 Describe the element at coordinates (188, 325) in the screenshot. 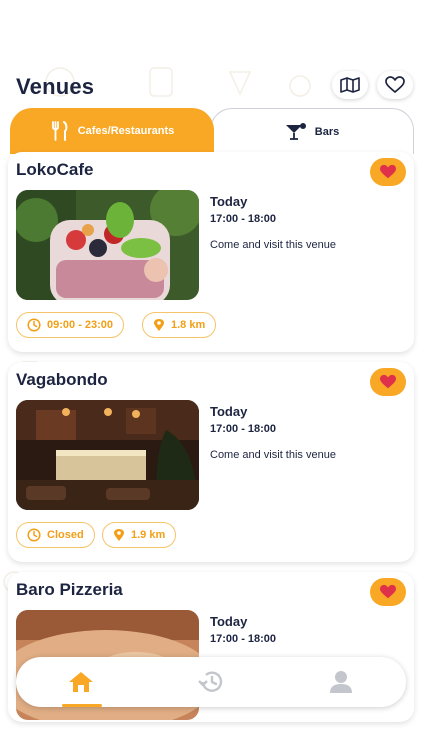

I see `distance: 1.8 km` at that location.